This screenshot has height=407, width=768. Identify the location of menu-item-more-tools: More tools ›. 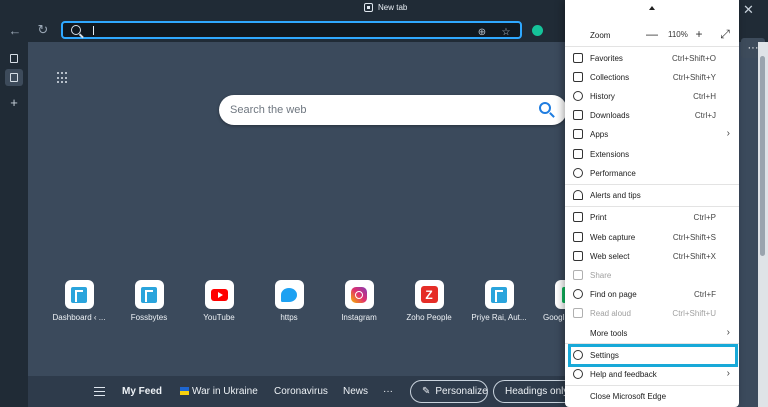
(652, 333).